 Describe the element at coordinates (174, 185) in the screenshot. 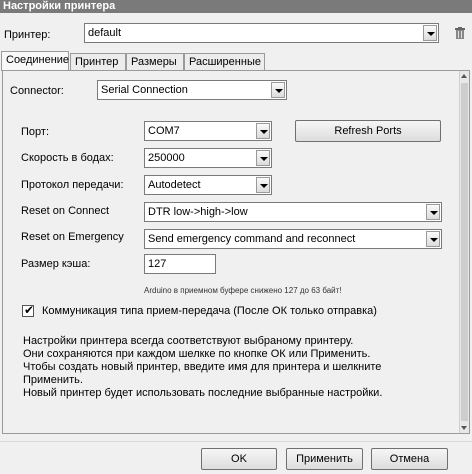

I see `protocol-value: Autodetect` at that location.